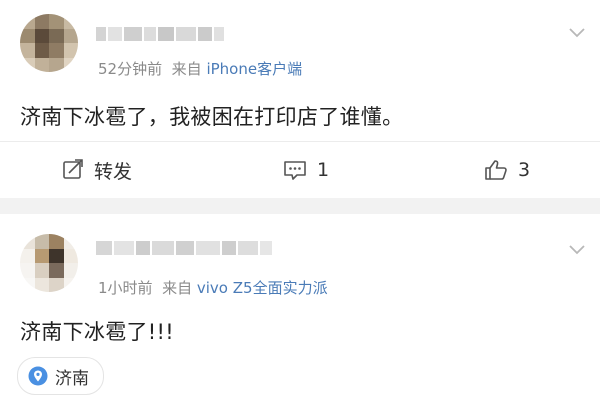  Describe the element at coordinates (130, 69) in the screenshot. I see `post-time: 52分钟前` at that location.